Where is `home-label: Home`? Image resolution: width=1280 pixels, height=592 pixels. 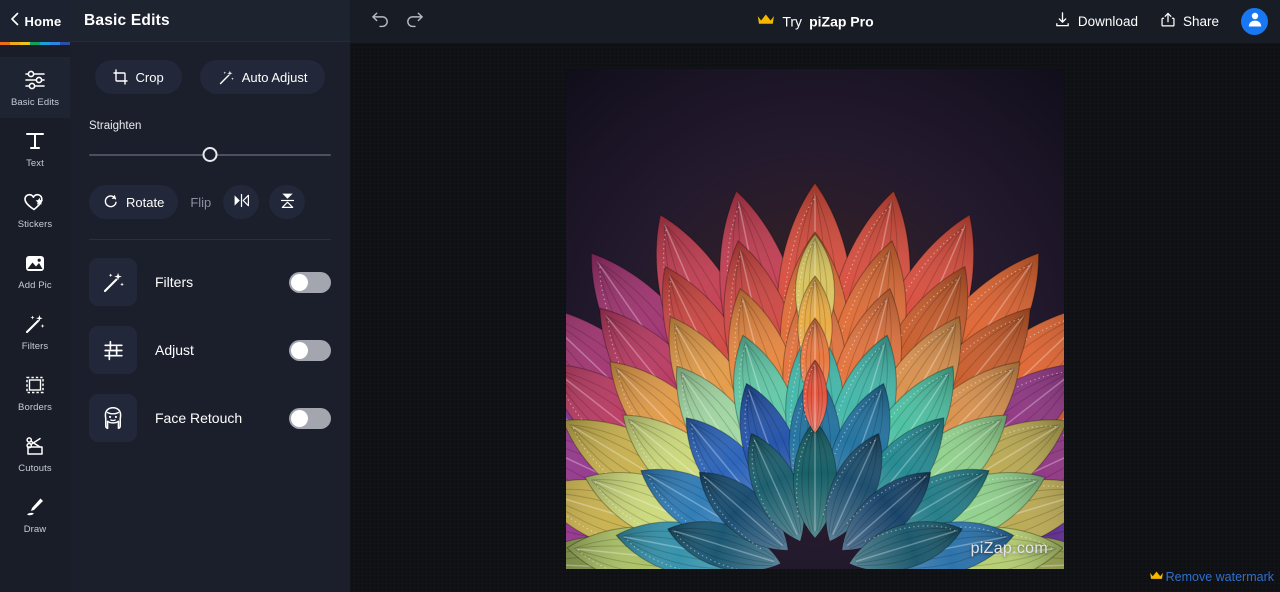 home-label: Home is located at coordinates (43, 21).